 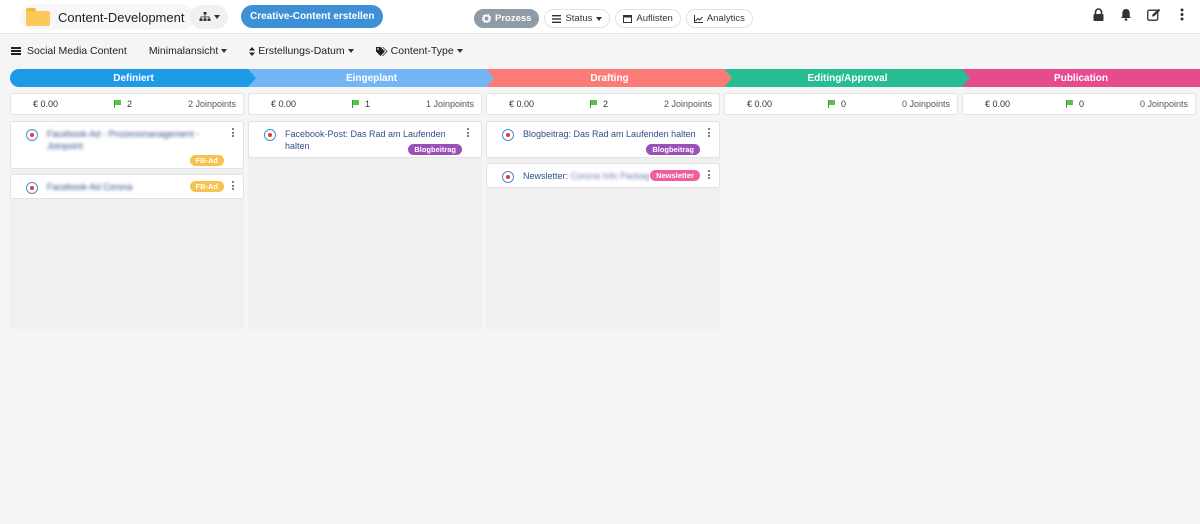 I want to click on phase-header-drafting: Drafting, so click(x=609, y=78).